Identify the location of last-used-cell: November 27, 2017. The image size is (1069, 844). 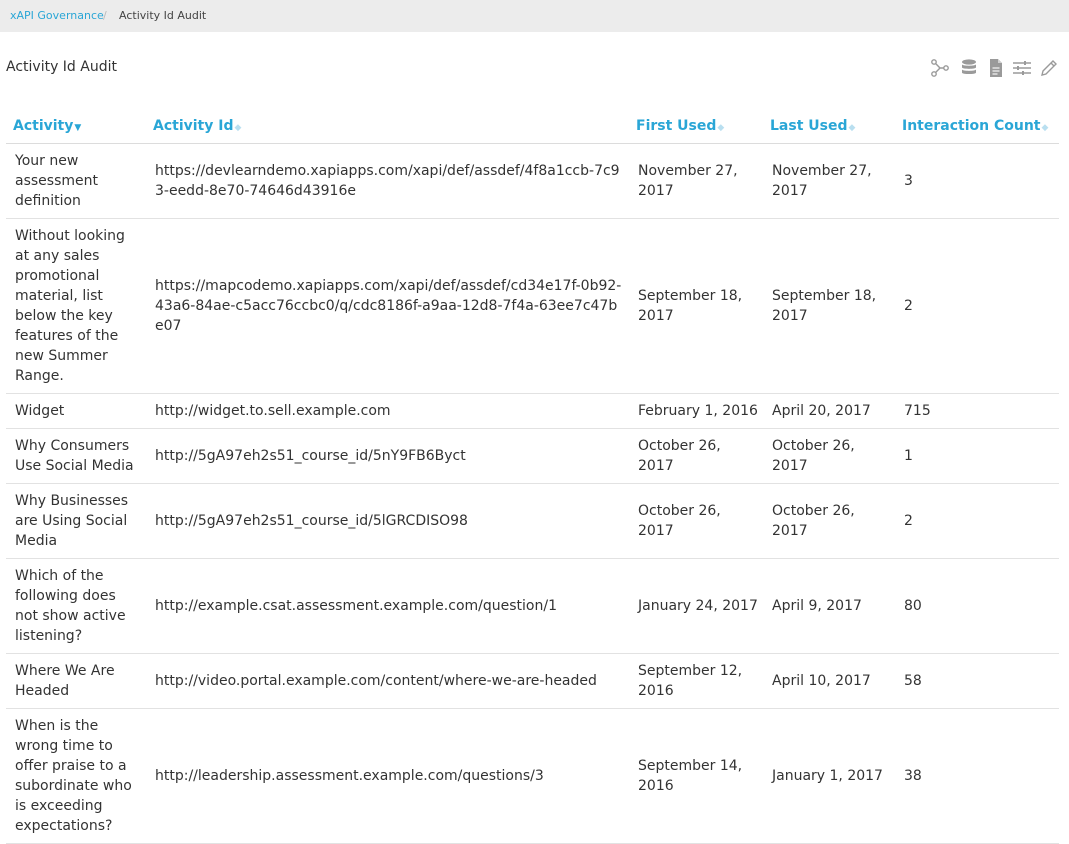
(829, 181).